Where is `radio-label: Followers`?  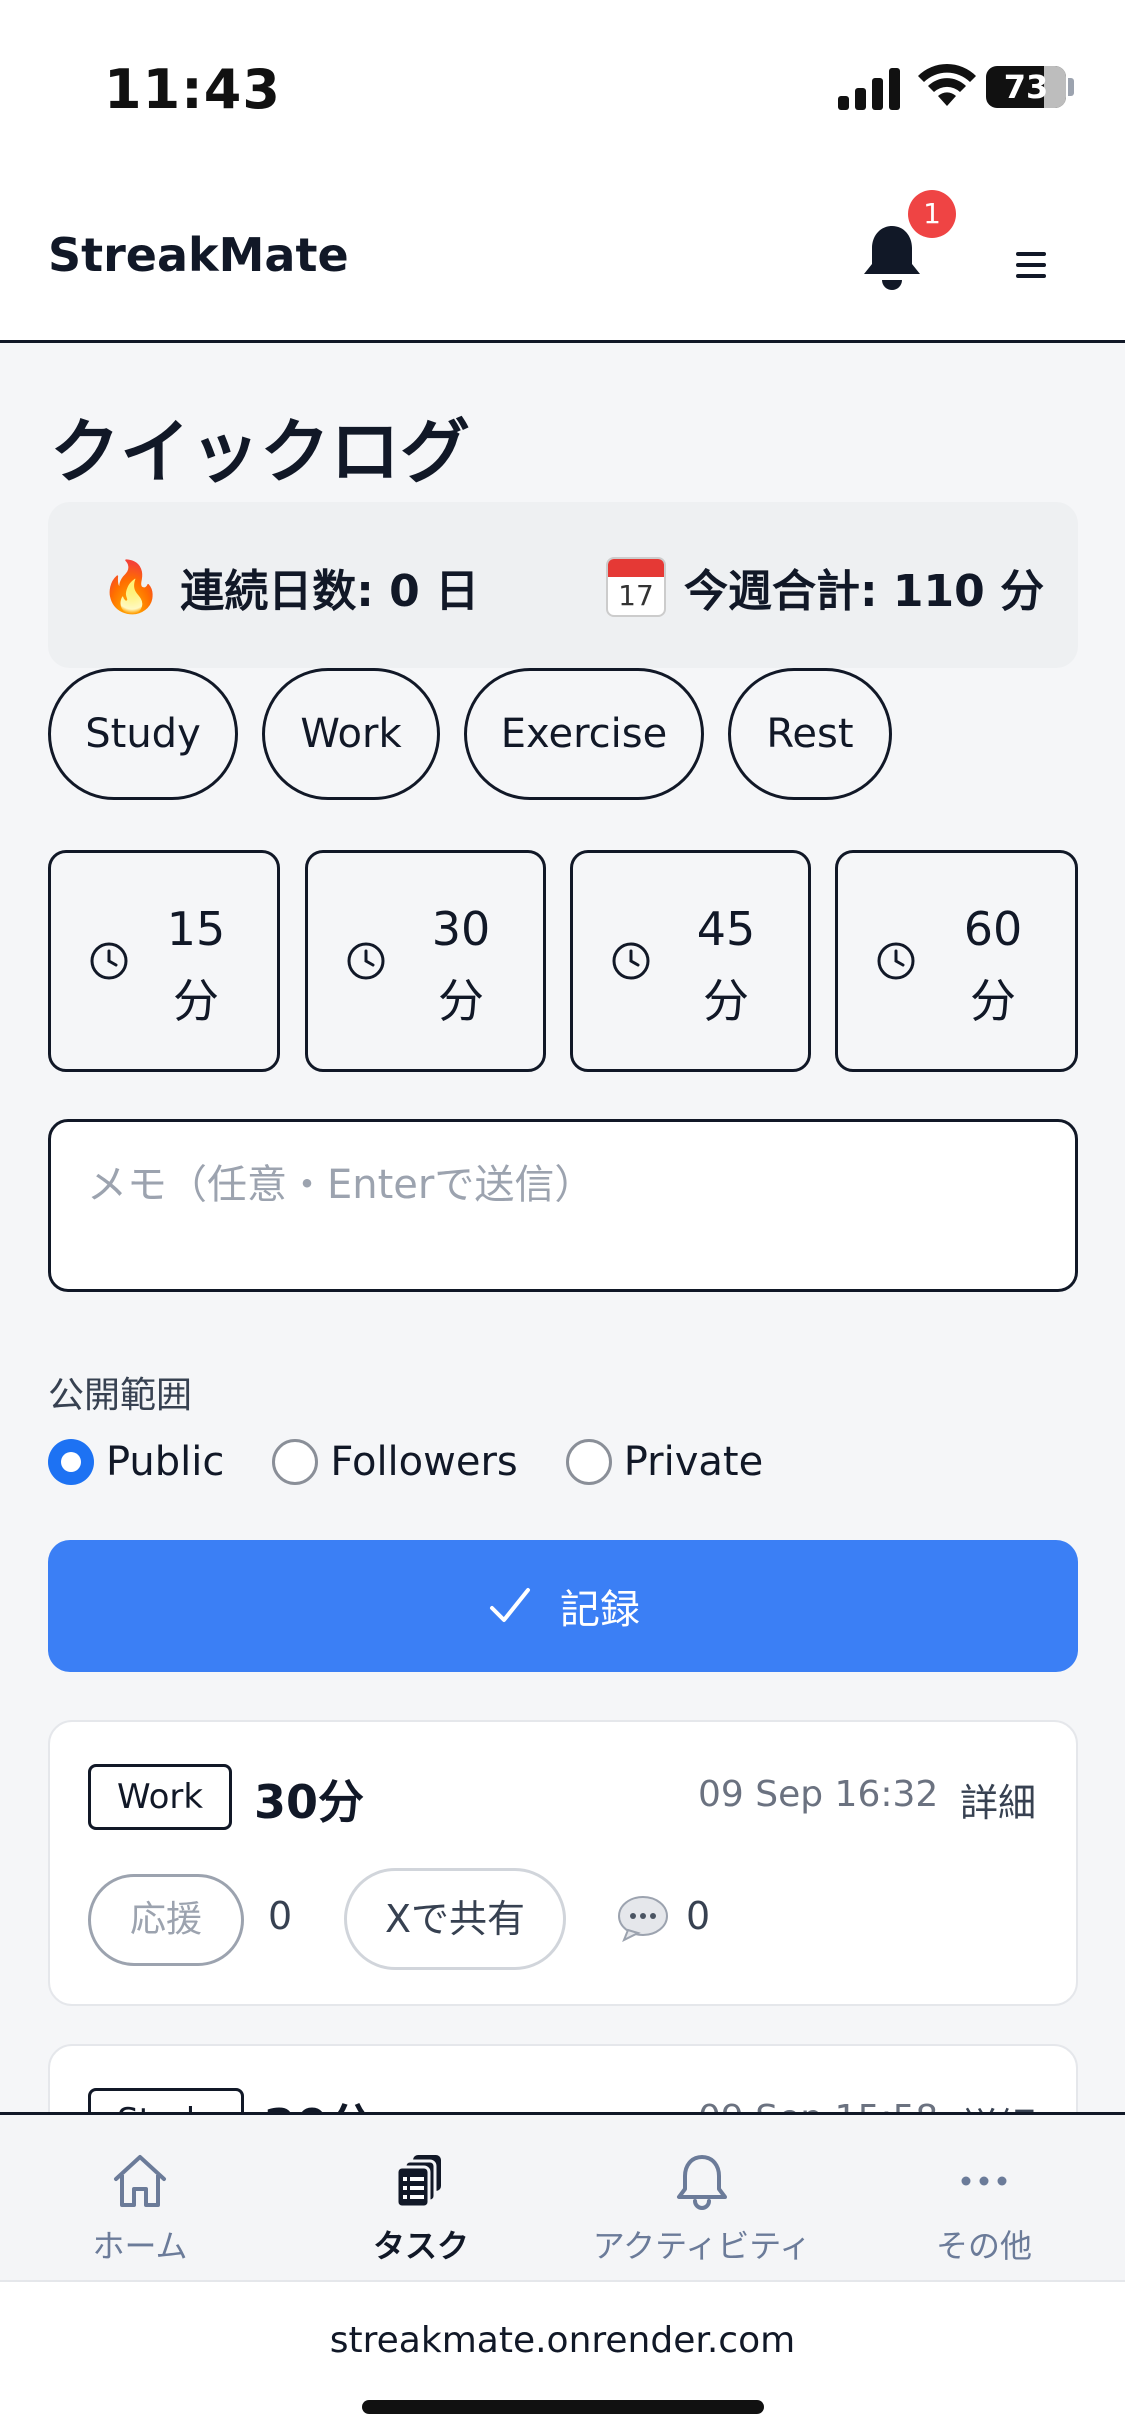
radio-label: Followers is located at coordinates (424, 1462).